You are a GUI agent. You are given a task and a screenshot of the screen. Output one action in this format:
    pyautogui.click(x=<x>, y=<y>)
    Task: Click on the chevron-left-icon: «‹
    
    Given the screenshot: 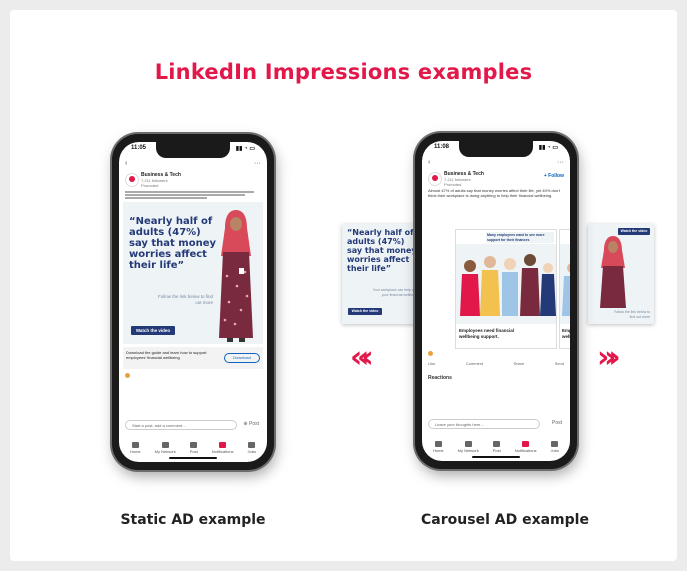 What is the action you would take?
    pyautogui.click(x=362, y=357)
    